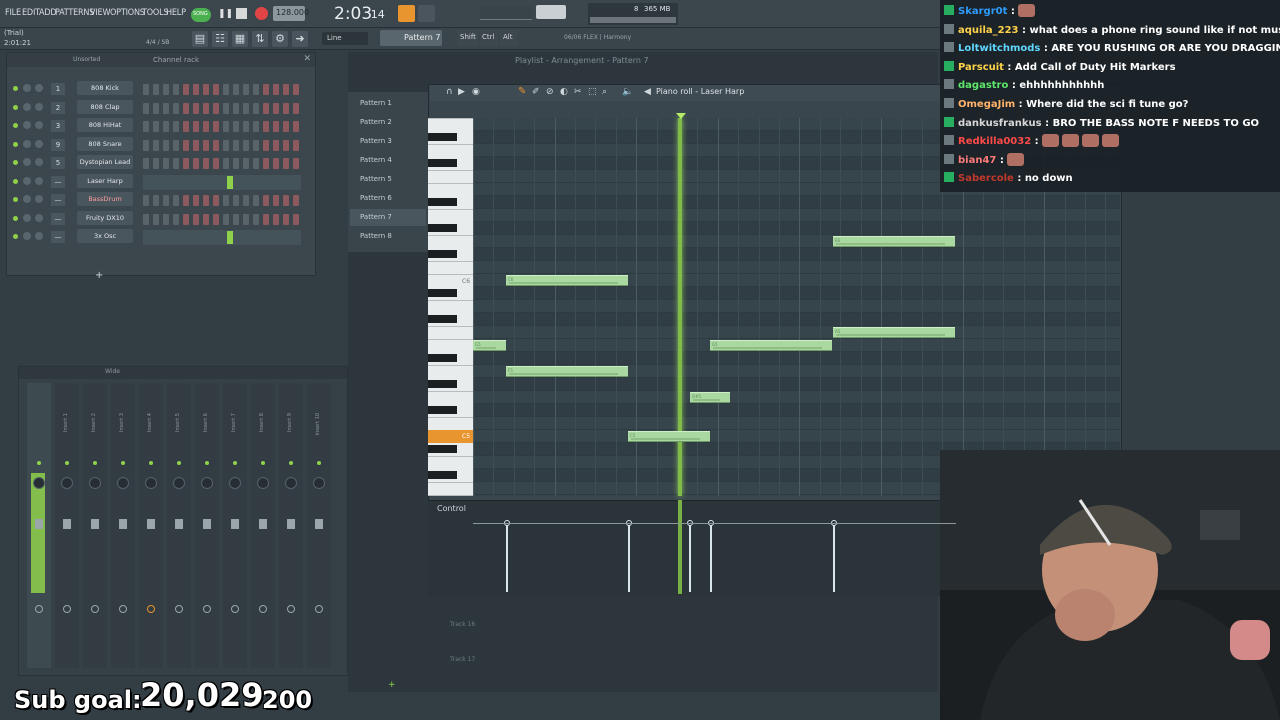  What do you see at coordinates (442, 202) in the screenshot?
I see `piano-black-key` at bounding box center [442, 202].